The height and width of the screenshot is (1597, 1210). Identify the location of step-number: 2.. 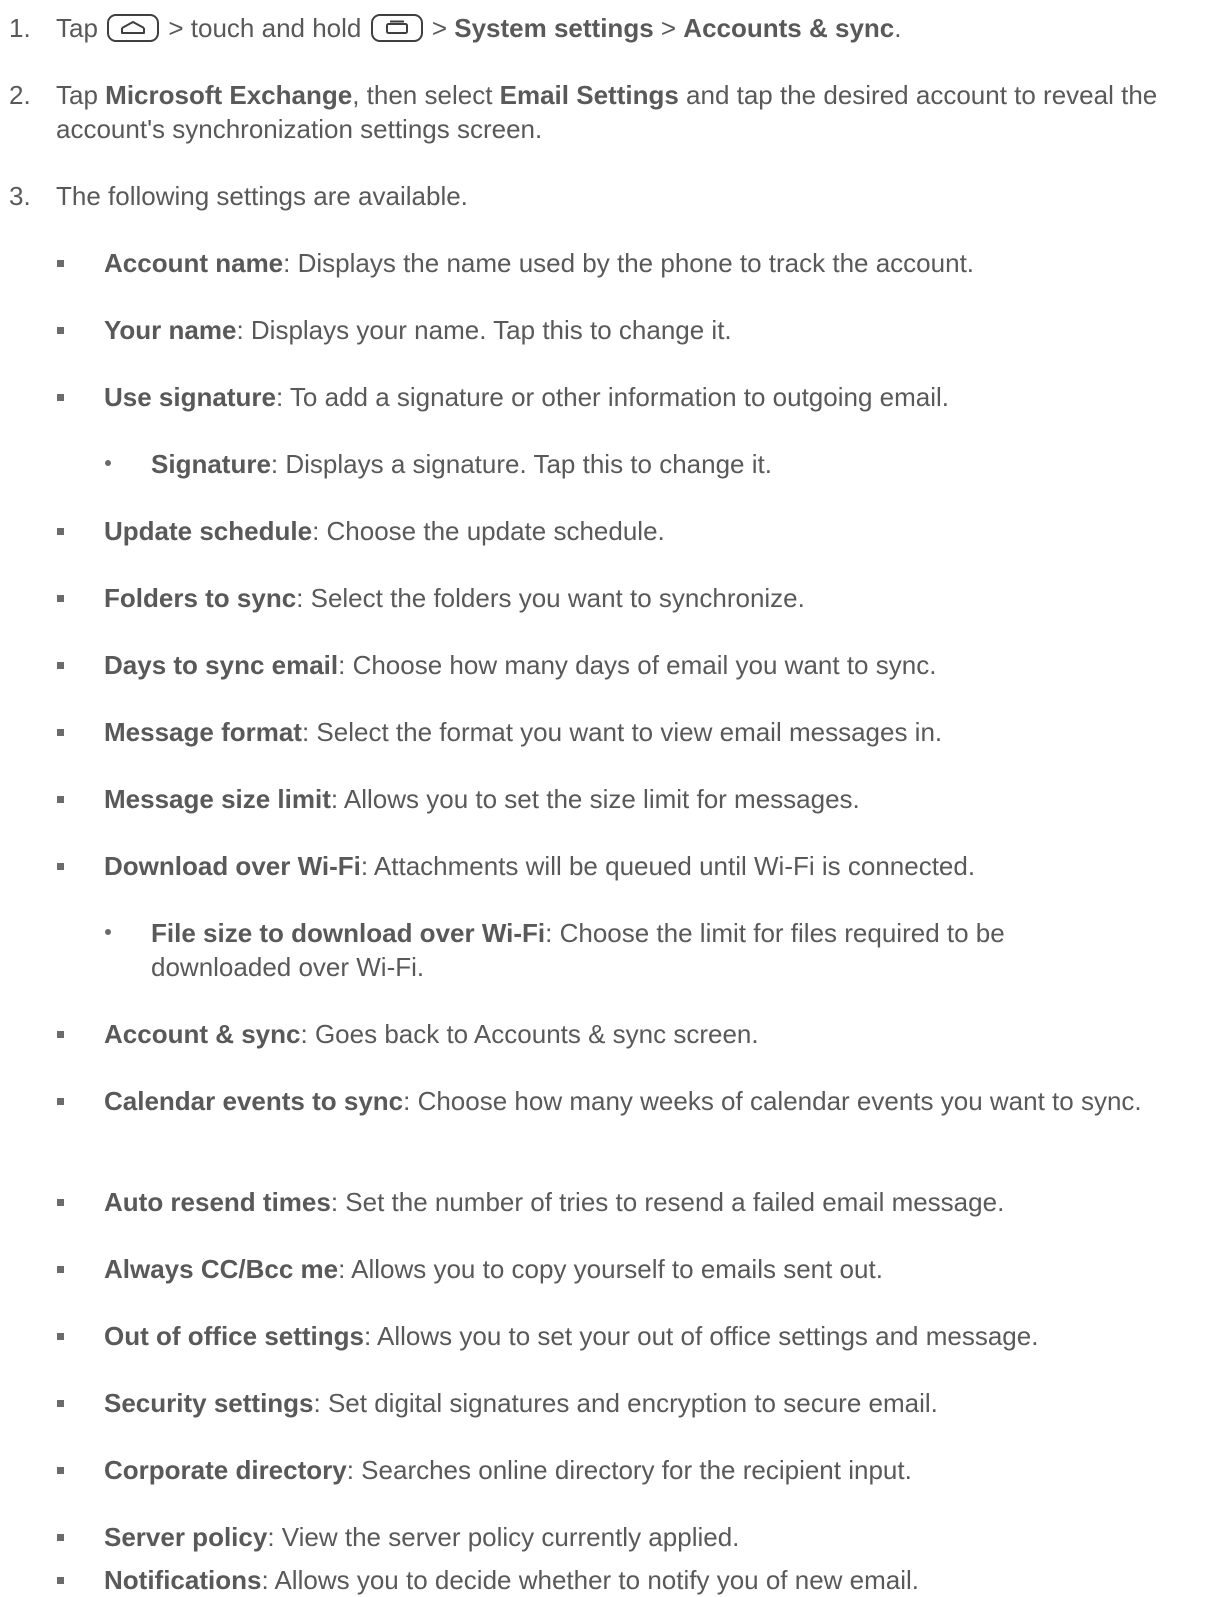
(20, 95).